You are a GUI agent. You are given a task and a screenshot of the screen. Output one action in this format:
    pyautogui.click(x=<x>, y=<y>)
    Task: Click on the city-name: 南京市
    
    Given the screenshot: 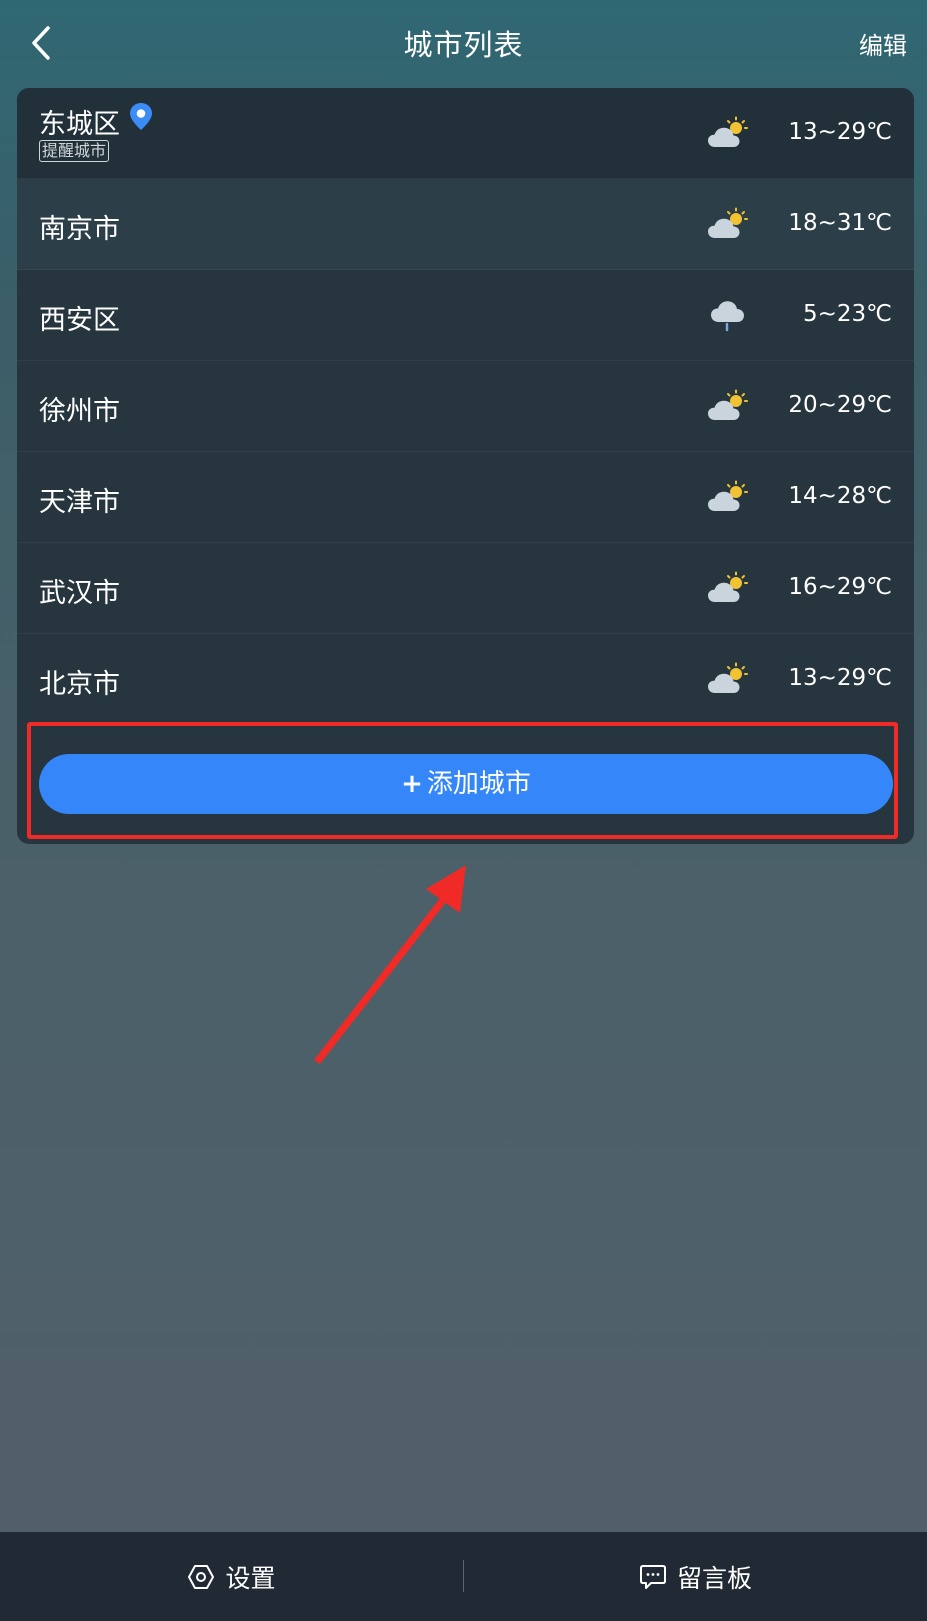 What is the action you would take?
    pyautogui.click(x=79, y=229)
    